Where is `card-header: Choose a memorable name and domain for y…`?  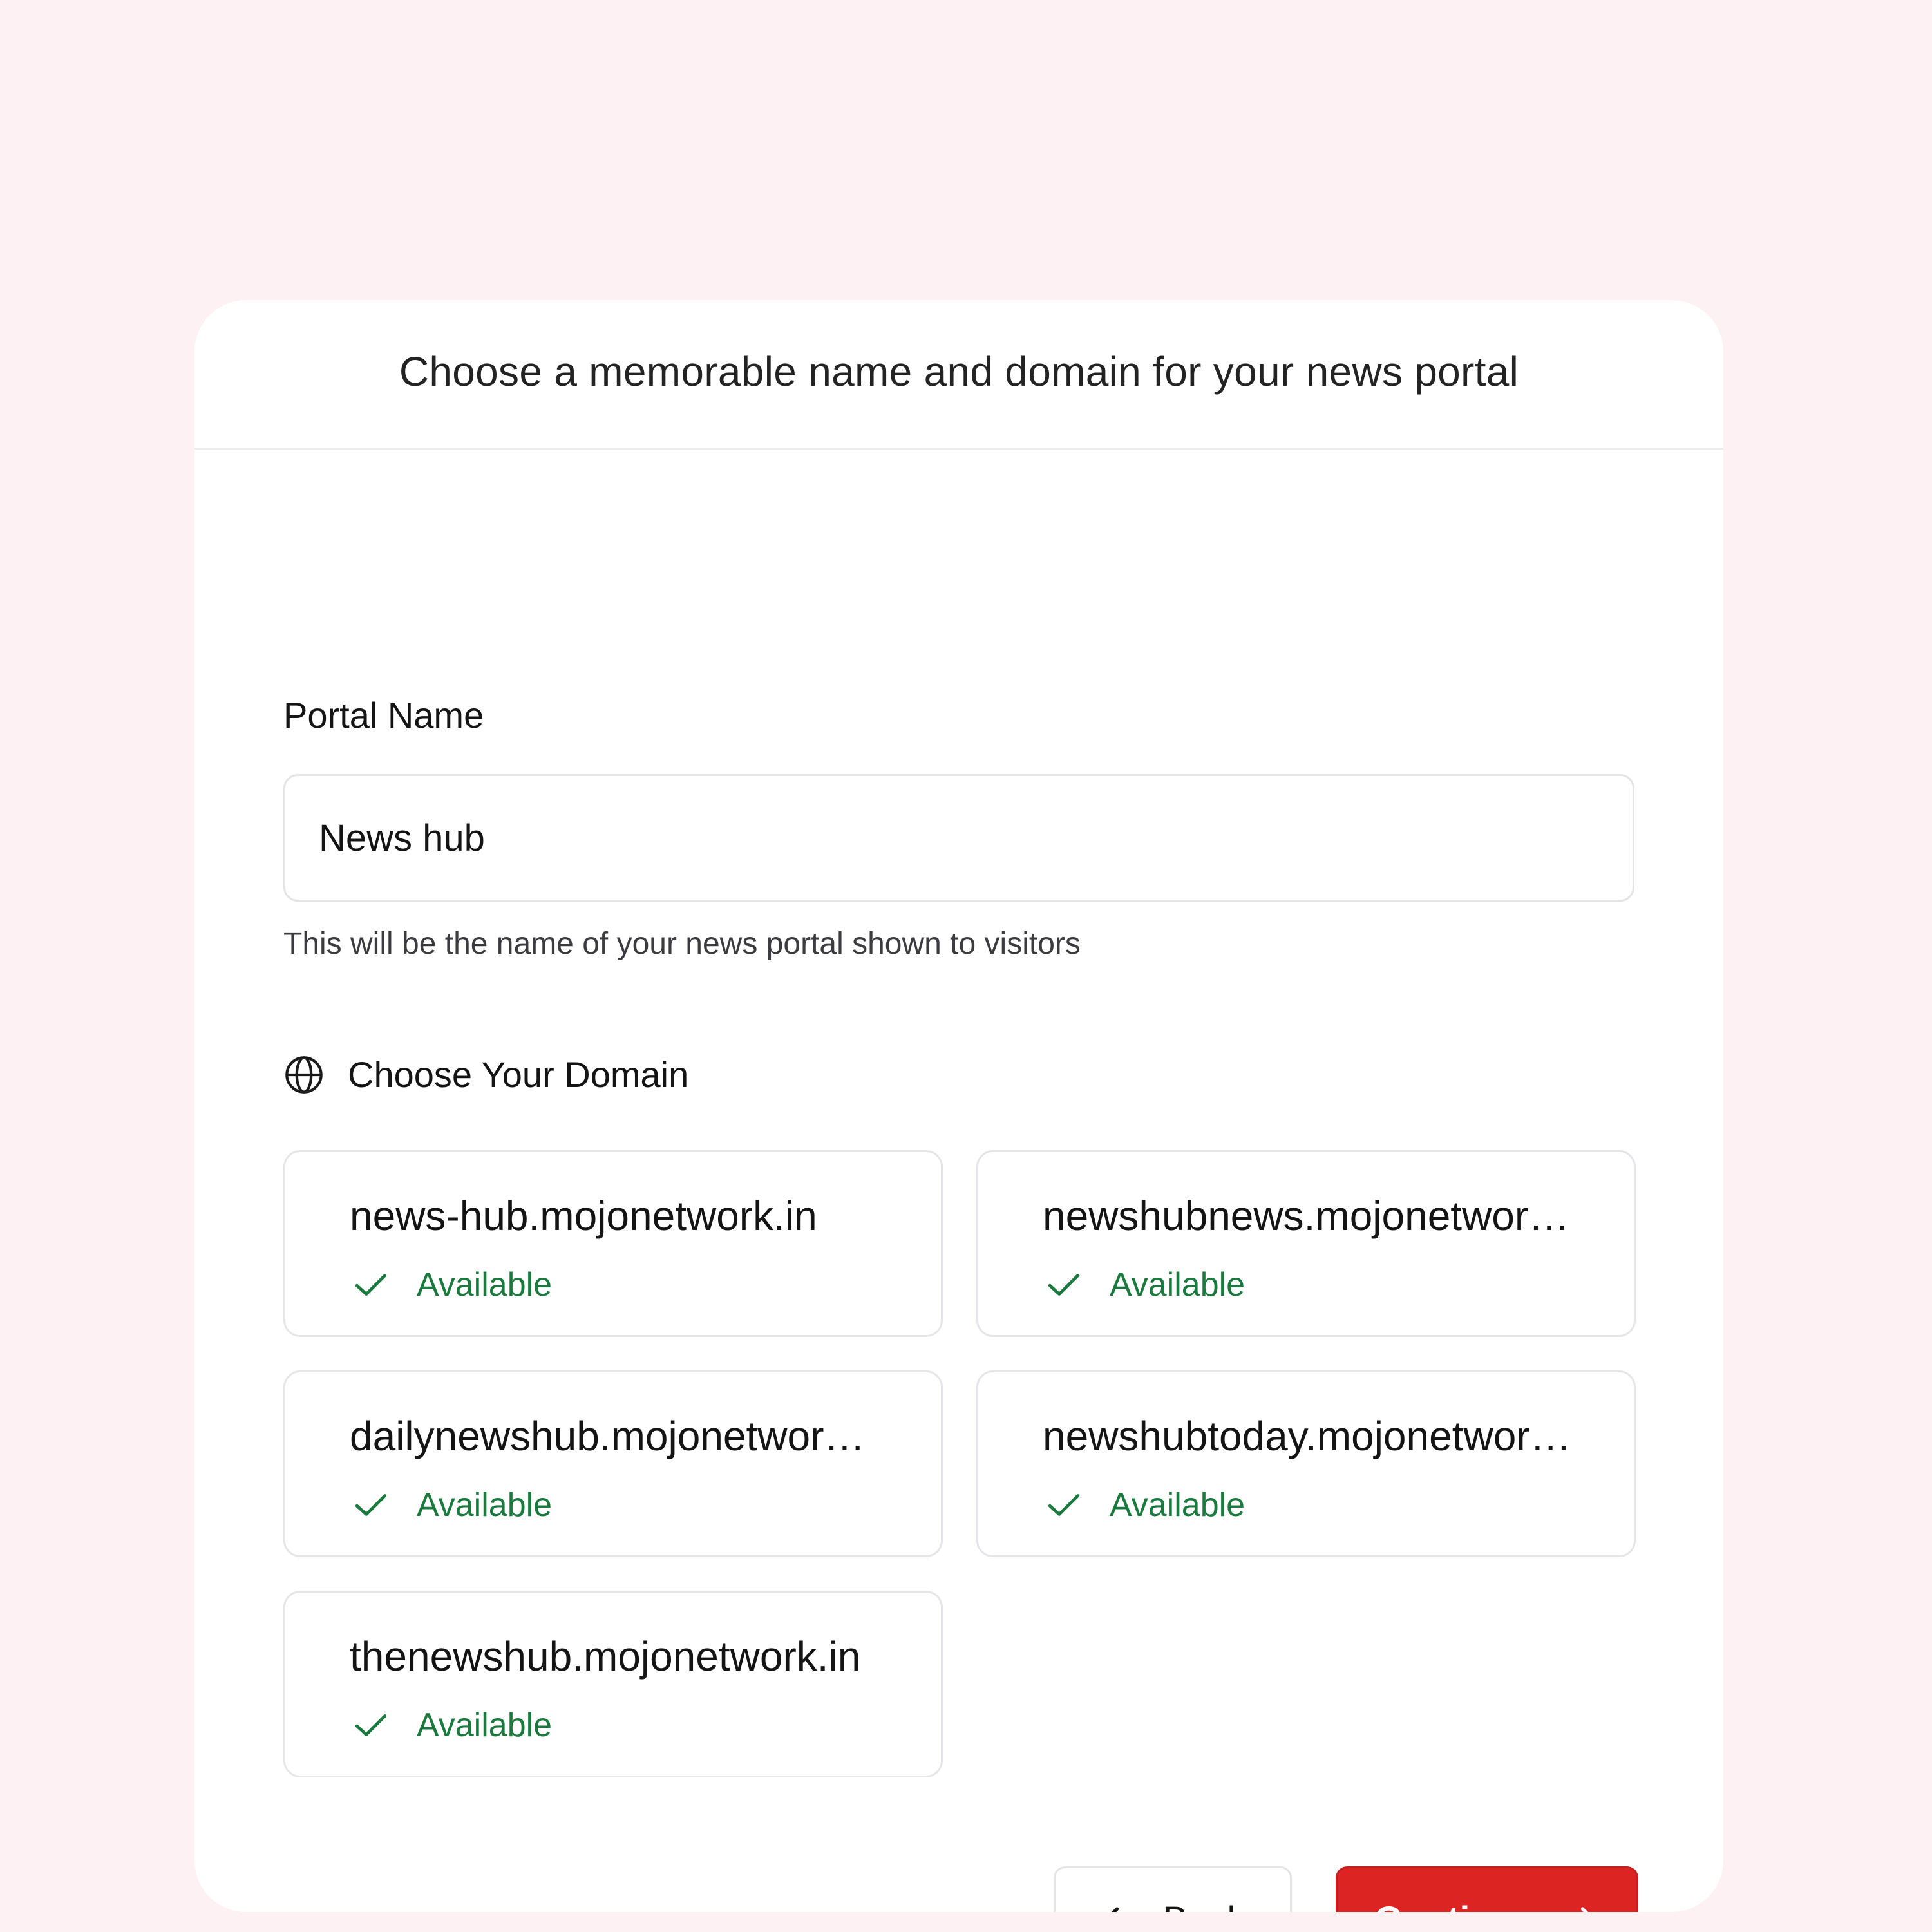
card-header: Choose a memorable name and domain for y… is located at coordinates (958, 375).